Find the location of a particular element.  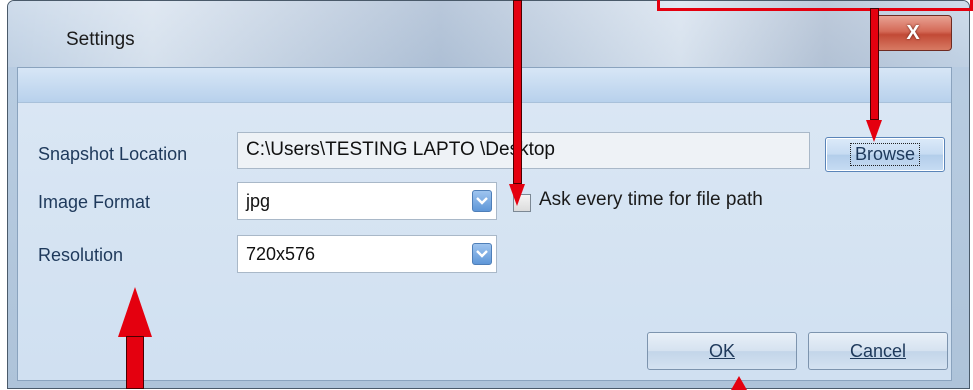

close-icon: X is located at coordinates (913, 32).